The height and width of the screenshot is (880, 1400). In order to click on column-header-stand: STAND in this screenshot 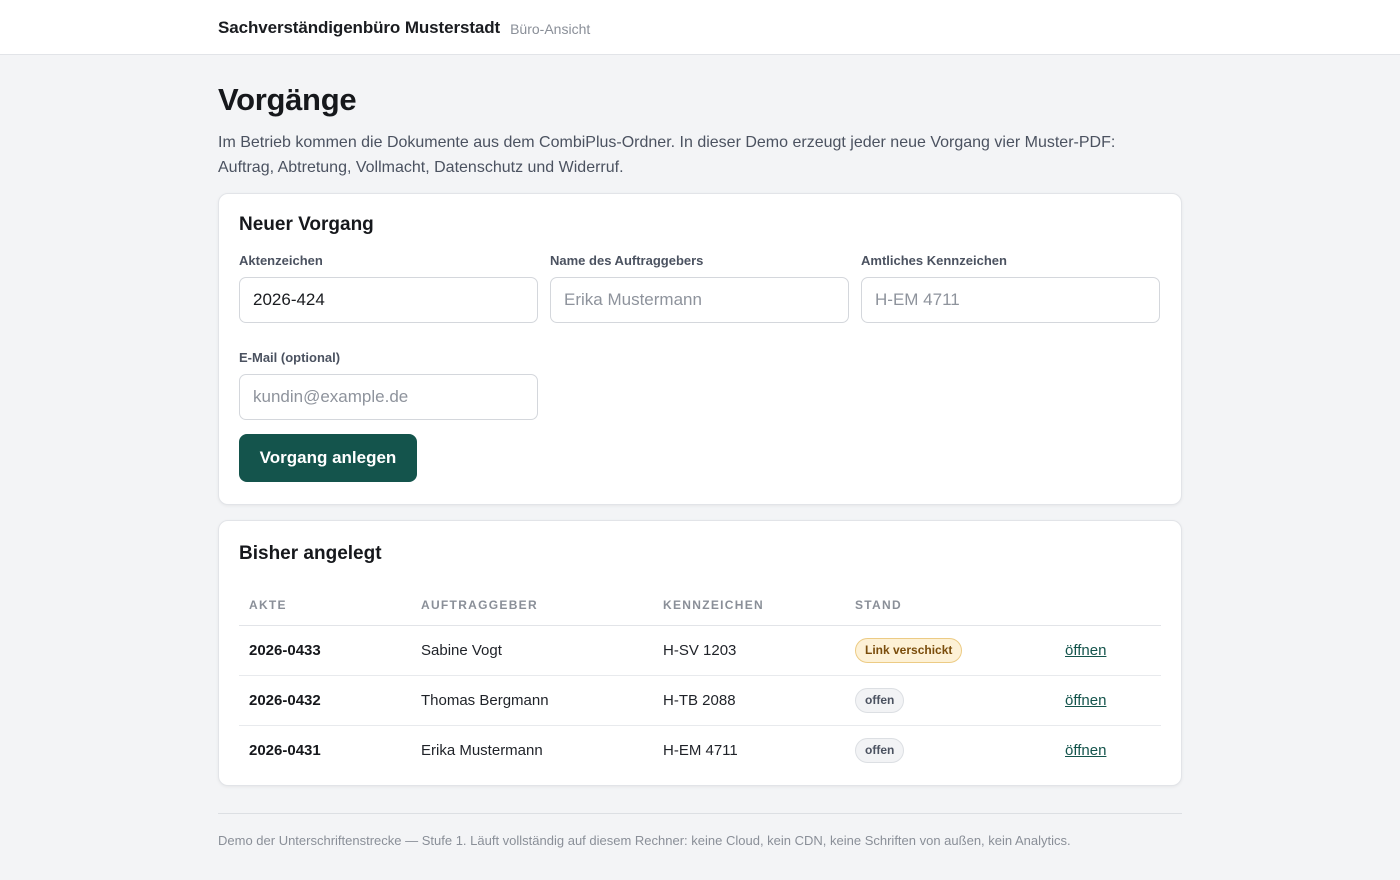, I will do `click(950, 605)`.